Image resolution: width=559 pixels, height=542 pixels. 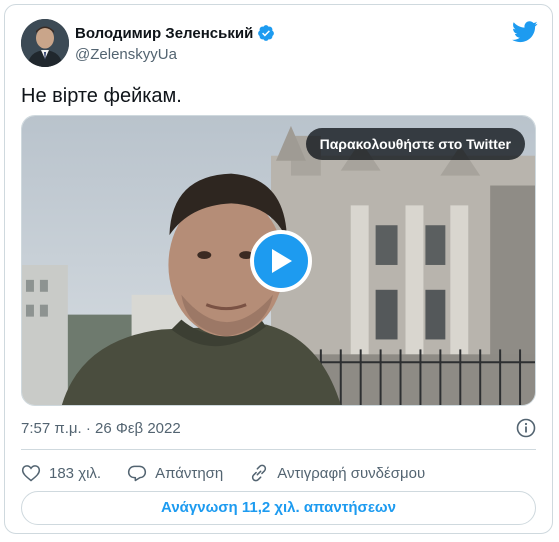 I want to click on play-icon, so click(x=282, y=261).